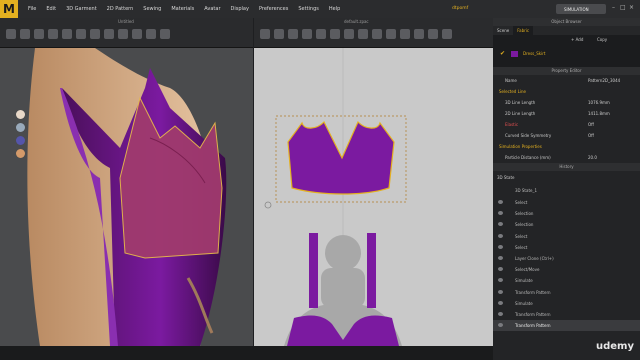 The height and width of the screenshot is (360, 640). Describe the element at coordinates (602, 39) in the screenshot. I see `copy-button: Copy` at that location.